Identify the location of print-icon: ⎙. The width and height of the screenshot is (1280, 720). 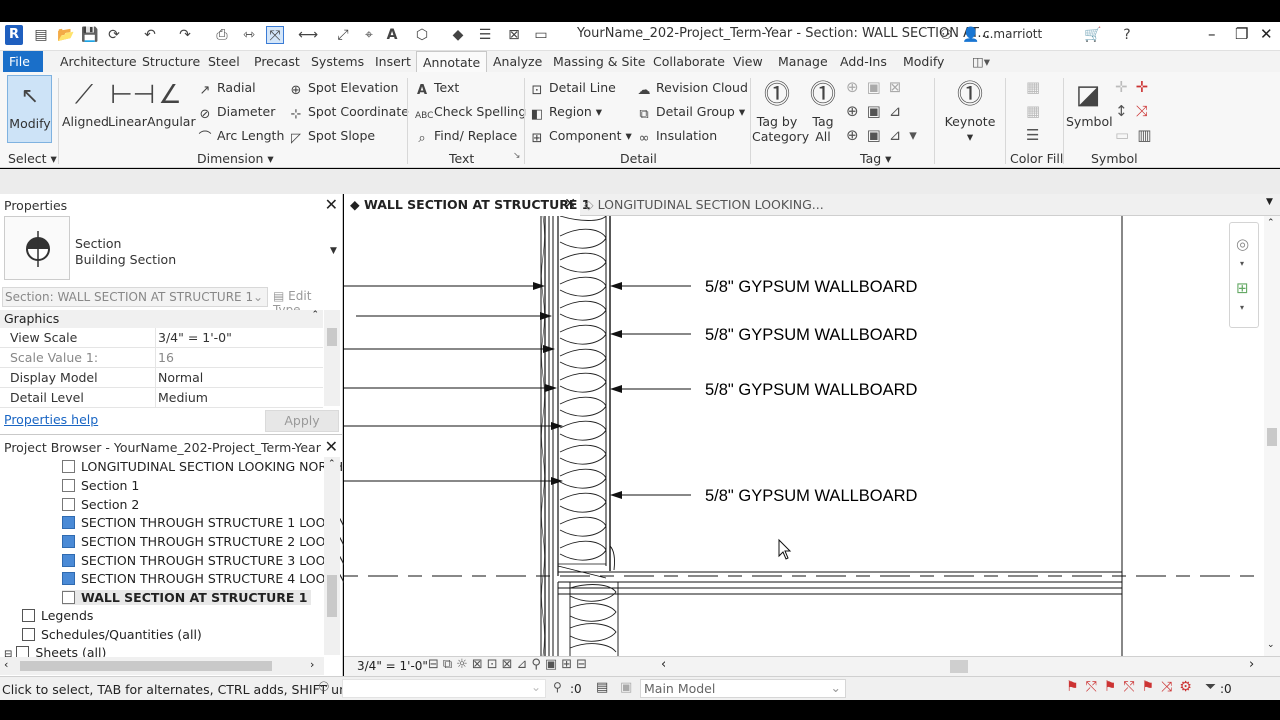
(222, 35).